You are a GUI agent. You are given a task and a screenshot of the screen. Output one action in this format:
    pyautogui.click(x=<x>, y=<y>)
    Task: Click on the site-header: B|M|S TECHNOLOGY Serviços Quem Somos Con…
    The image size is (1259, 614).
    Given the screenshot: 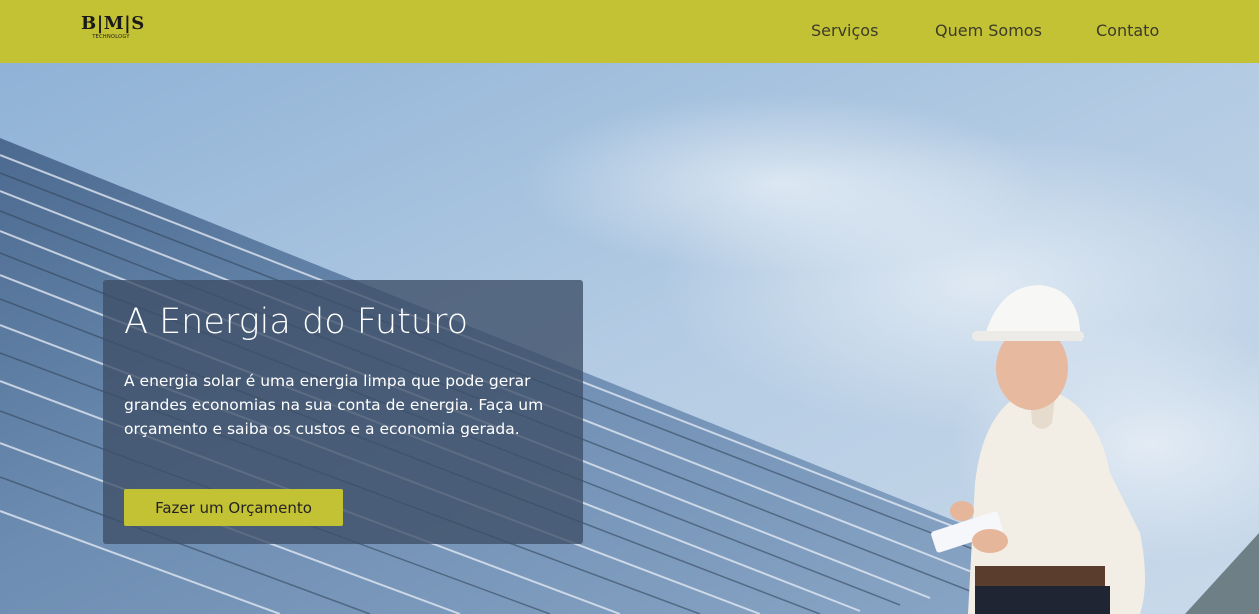 What is the action you would take?
    pyautogui.click(x=629, y=31)
    